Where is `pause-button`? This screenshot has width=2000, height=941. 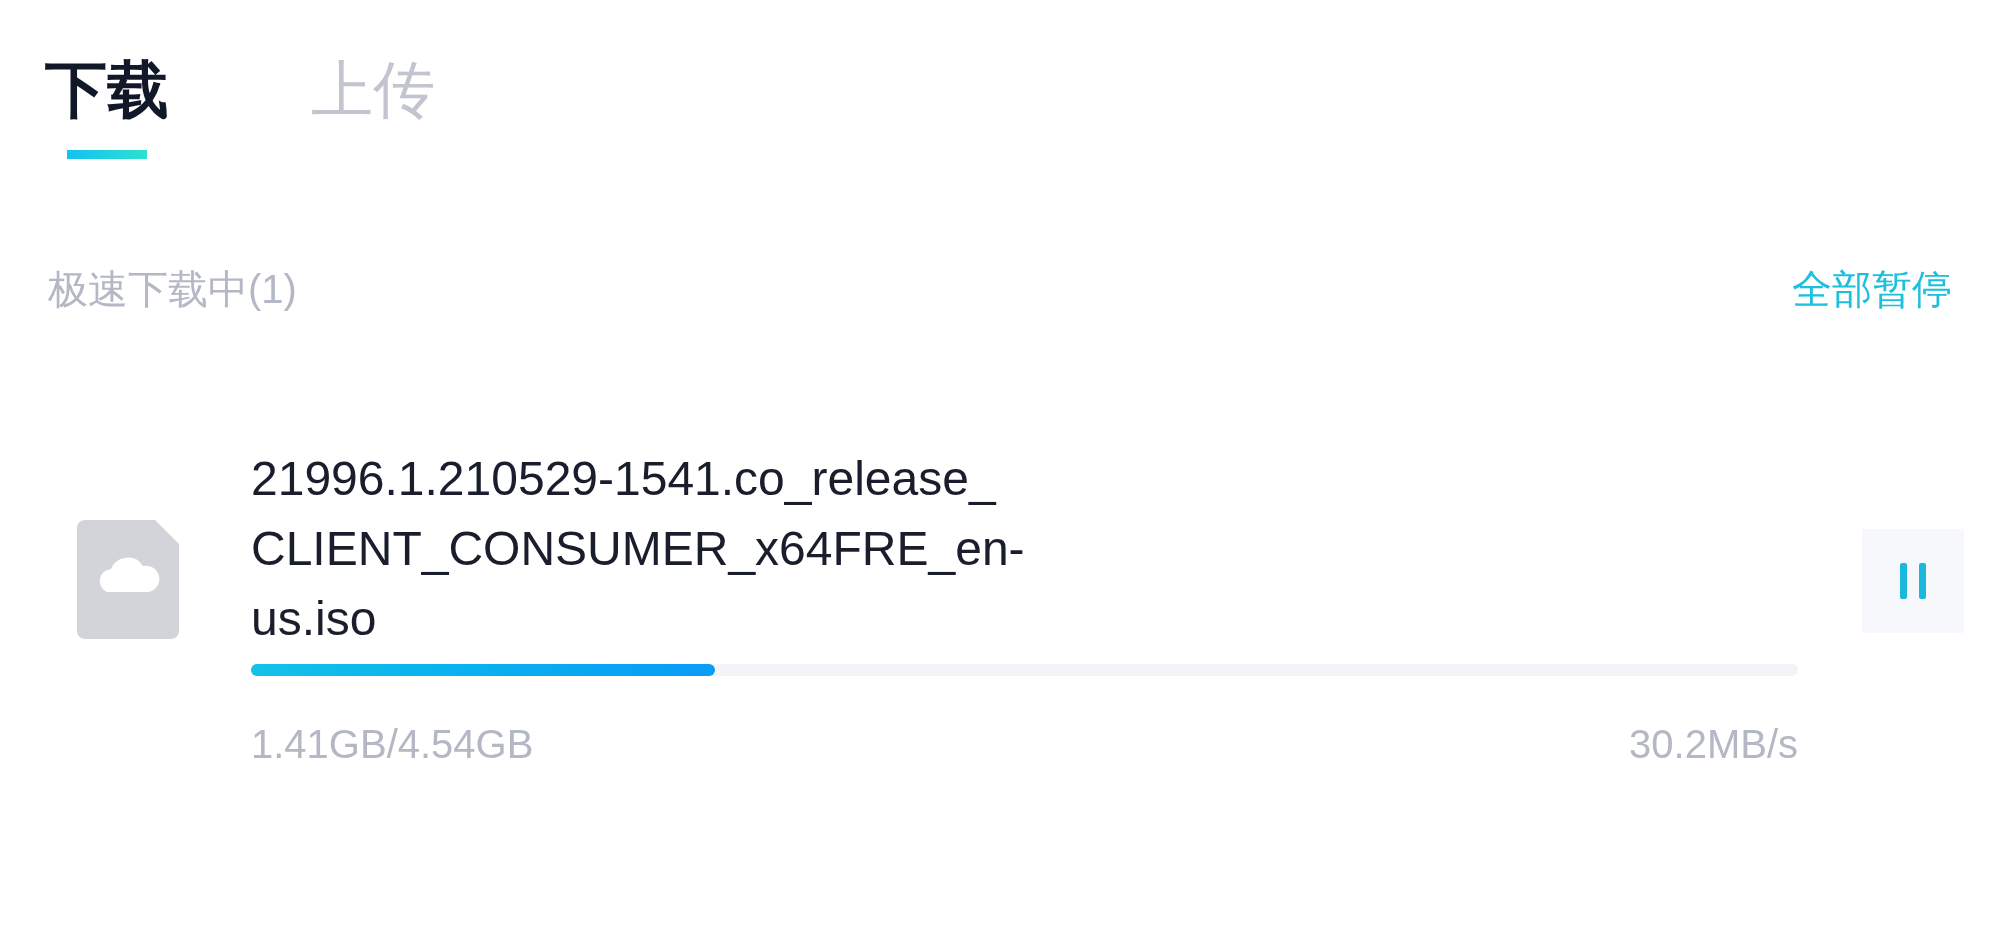 pause-button is located at coordinates (1913, 581).